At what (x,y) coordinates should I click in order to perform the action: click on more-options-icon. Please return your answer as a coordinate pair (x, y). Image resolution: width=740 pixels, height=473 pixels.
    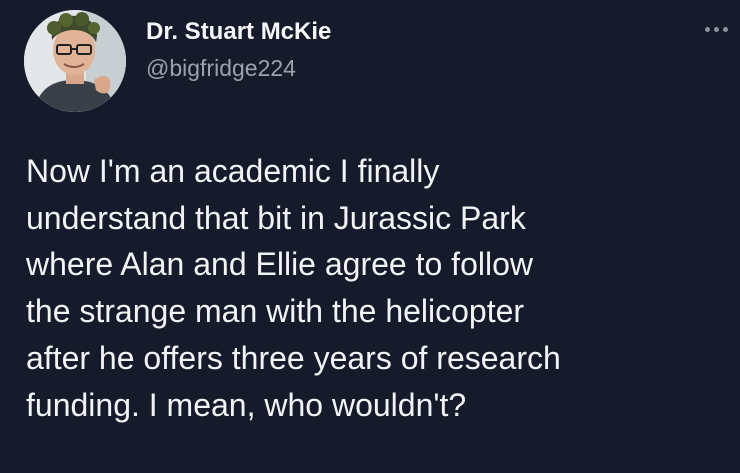
    Looking at the image, I should click on (712, 29).